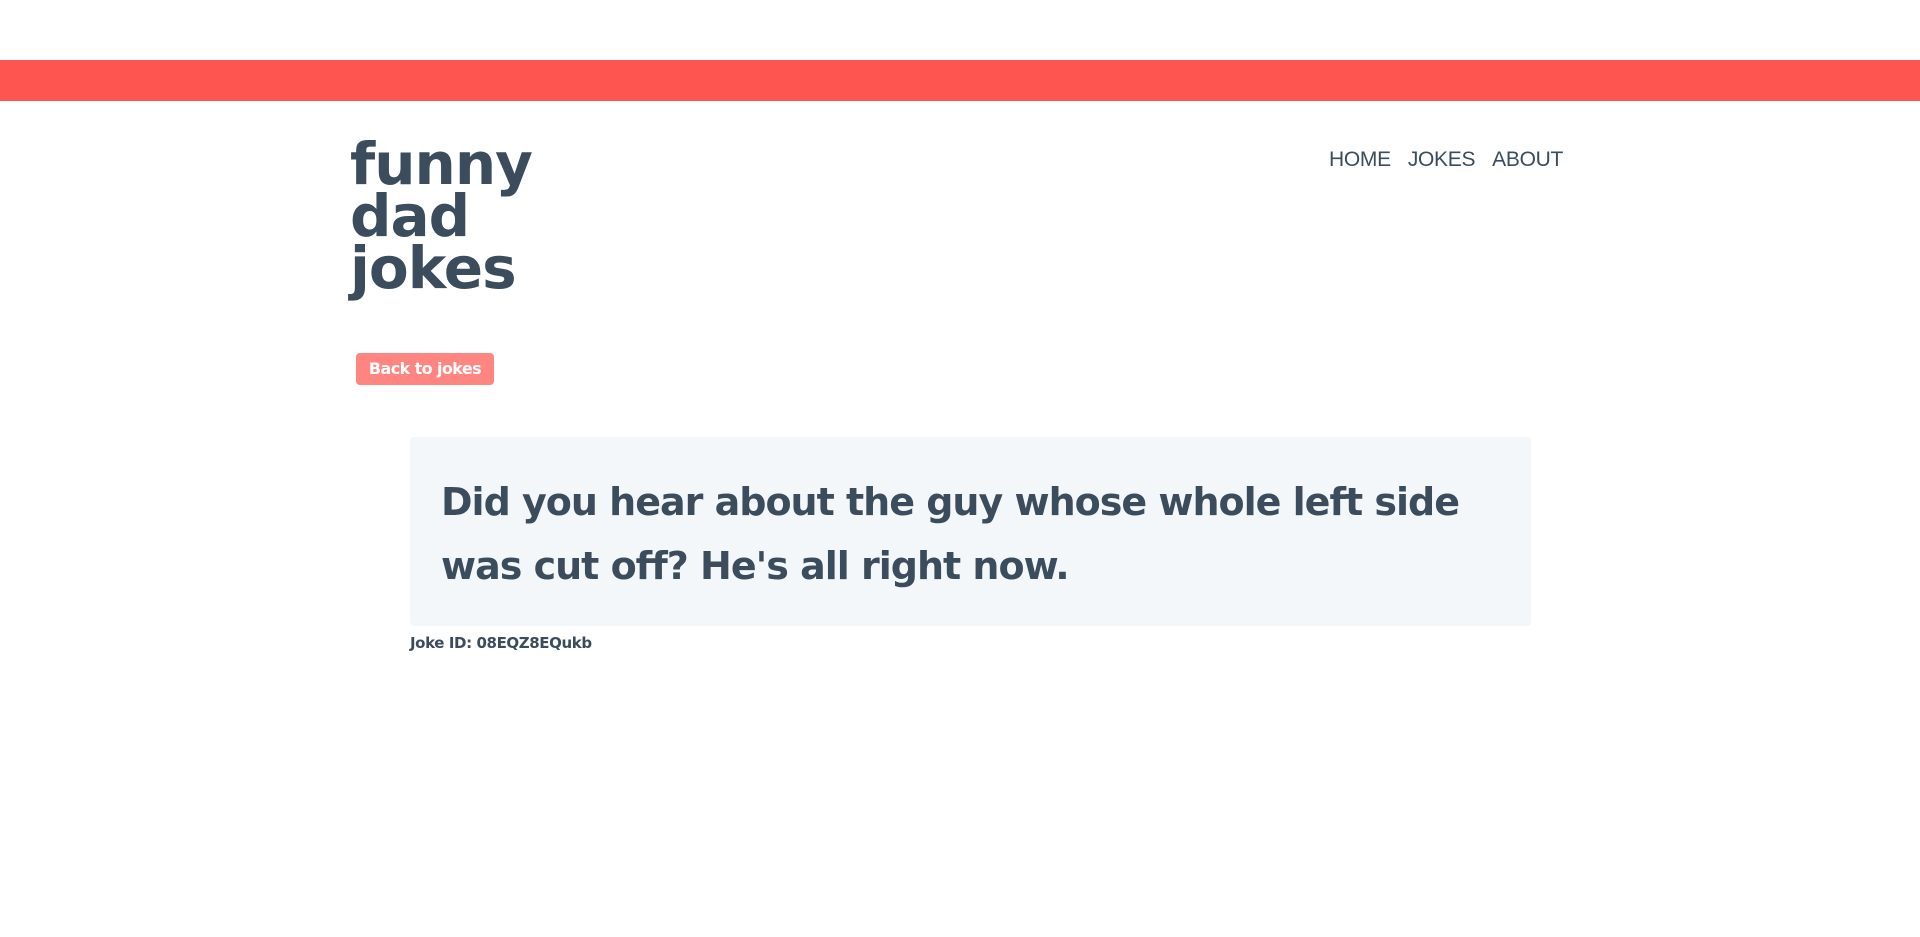 The image size is (1920, 937). What do you see at coordinates (1527, 160) in the screenshot?
I see `nav-link-about: ABOUT` at bounding box center [1527, 160].